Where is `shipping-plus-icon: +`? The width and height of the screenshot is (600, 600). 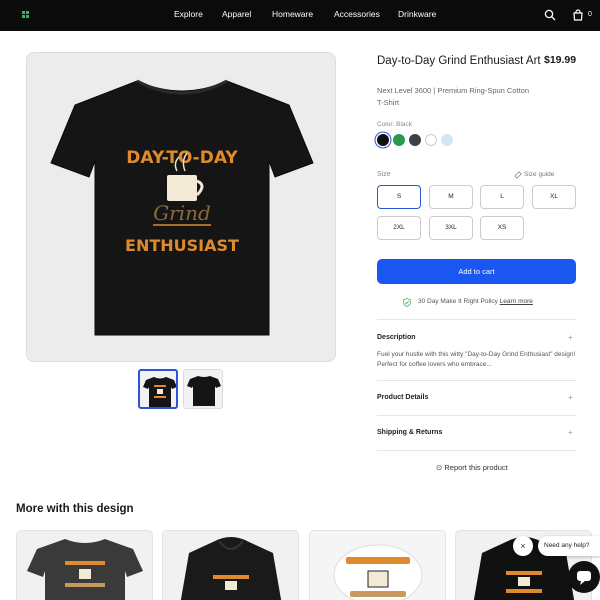
shipping-plus-icon: + is located at coordinates (570, 432).